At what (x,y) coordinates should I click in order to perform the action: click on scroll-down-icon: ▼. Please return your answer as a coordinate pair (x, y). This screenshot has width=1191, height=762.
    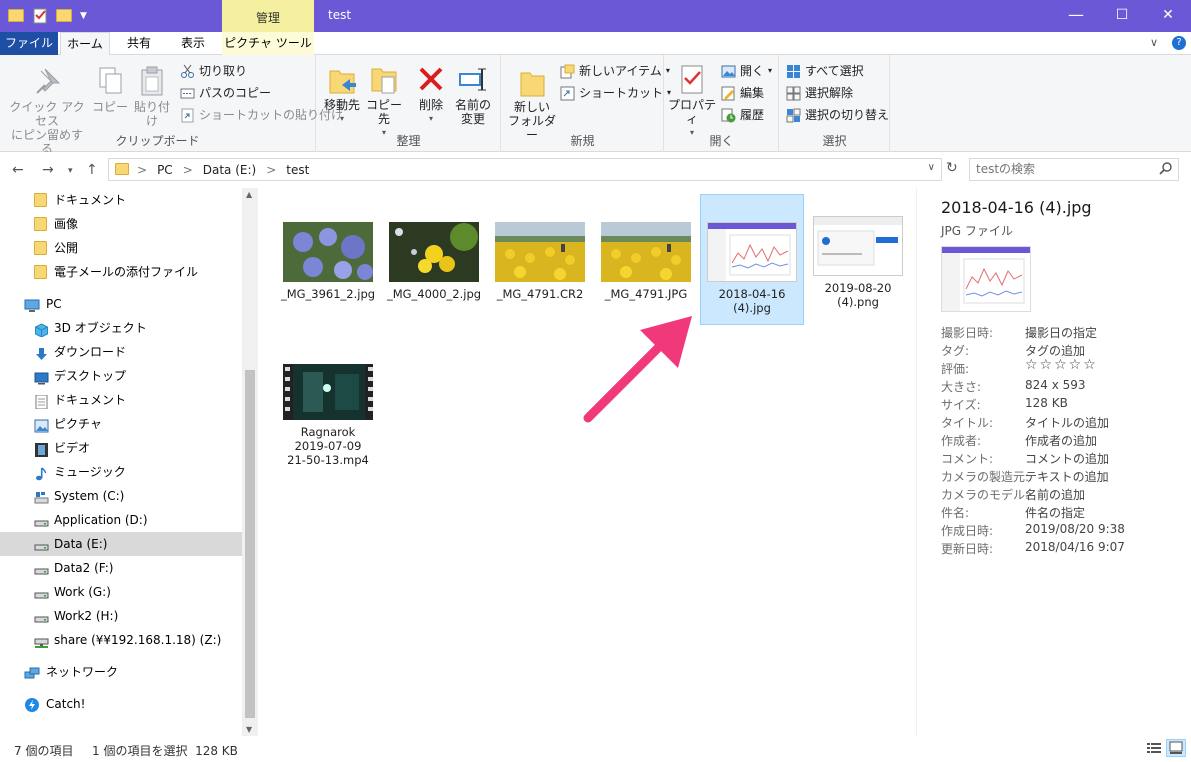
    Looking at the image, I should click on (249, 729).